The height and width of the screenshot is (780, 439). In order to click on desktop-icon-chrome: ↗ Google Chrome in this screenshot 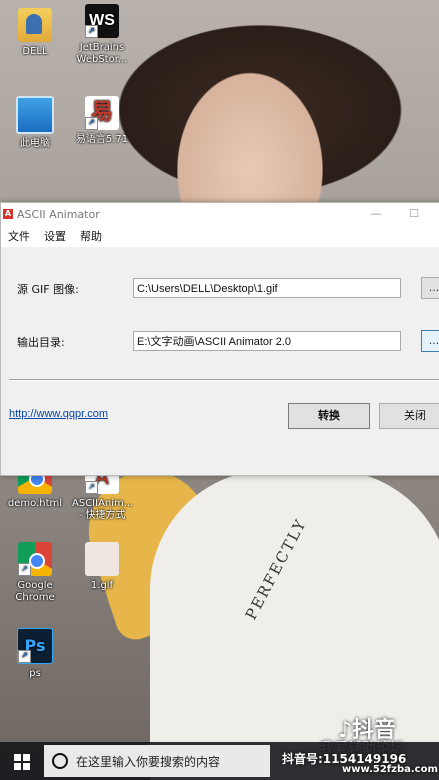, I will do `click(35, 573)`.